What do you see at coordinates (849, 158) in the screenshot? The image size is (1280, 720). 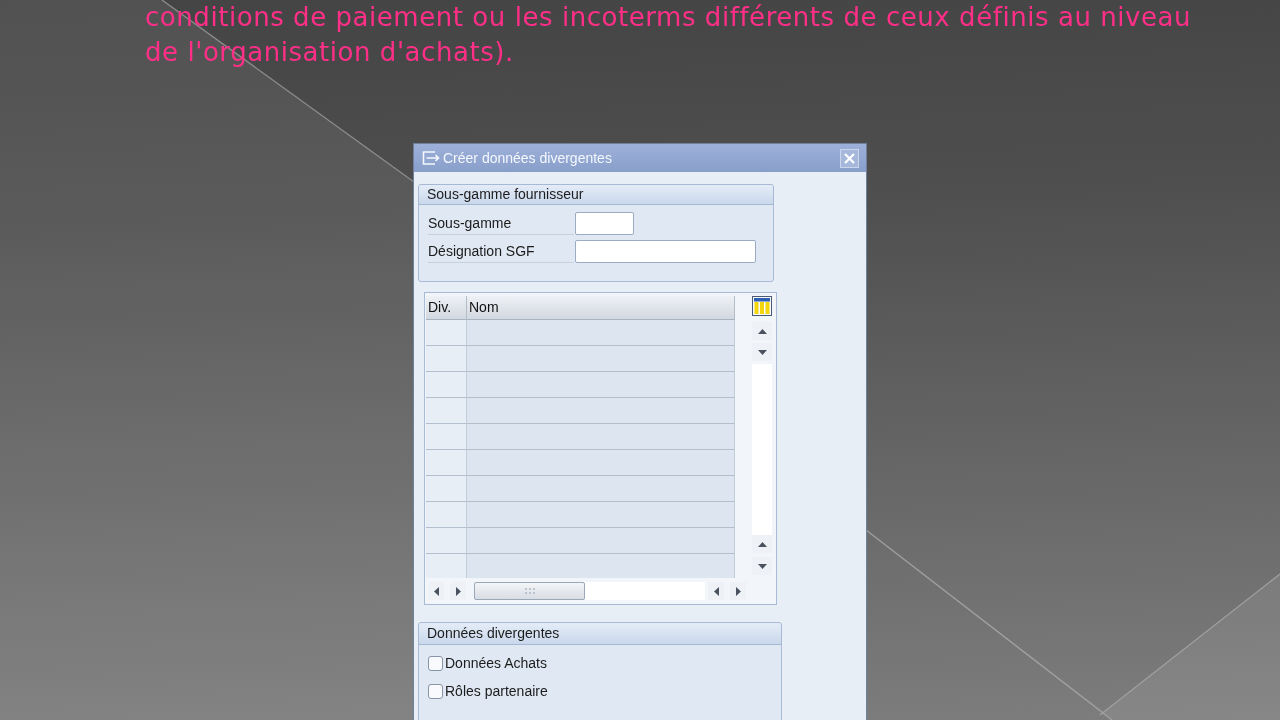 I see `close-icon` at bounding box center [849, 158].